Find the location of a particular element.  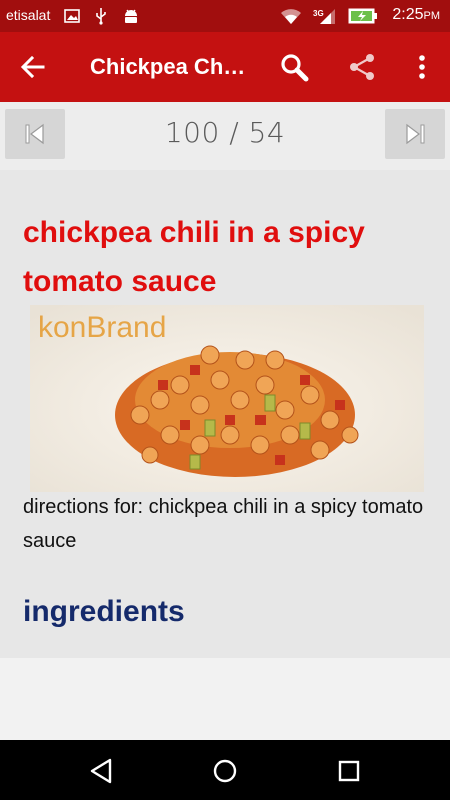

recipe-title: chickpea chili in a spicy tomato sauce is located at coordinates (194, 257).